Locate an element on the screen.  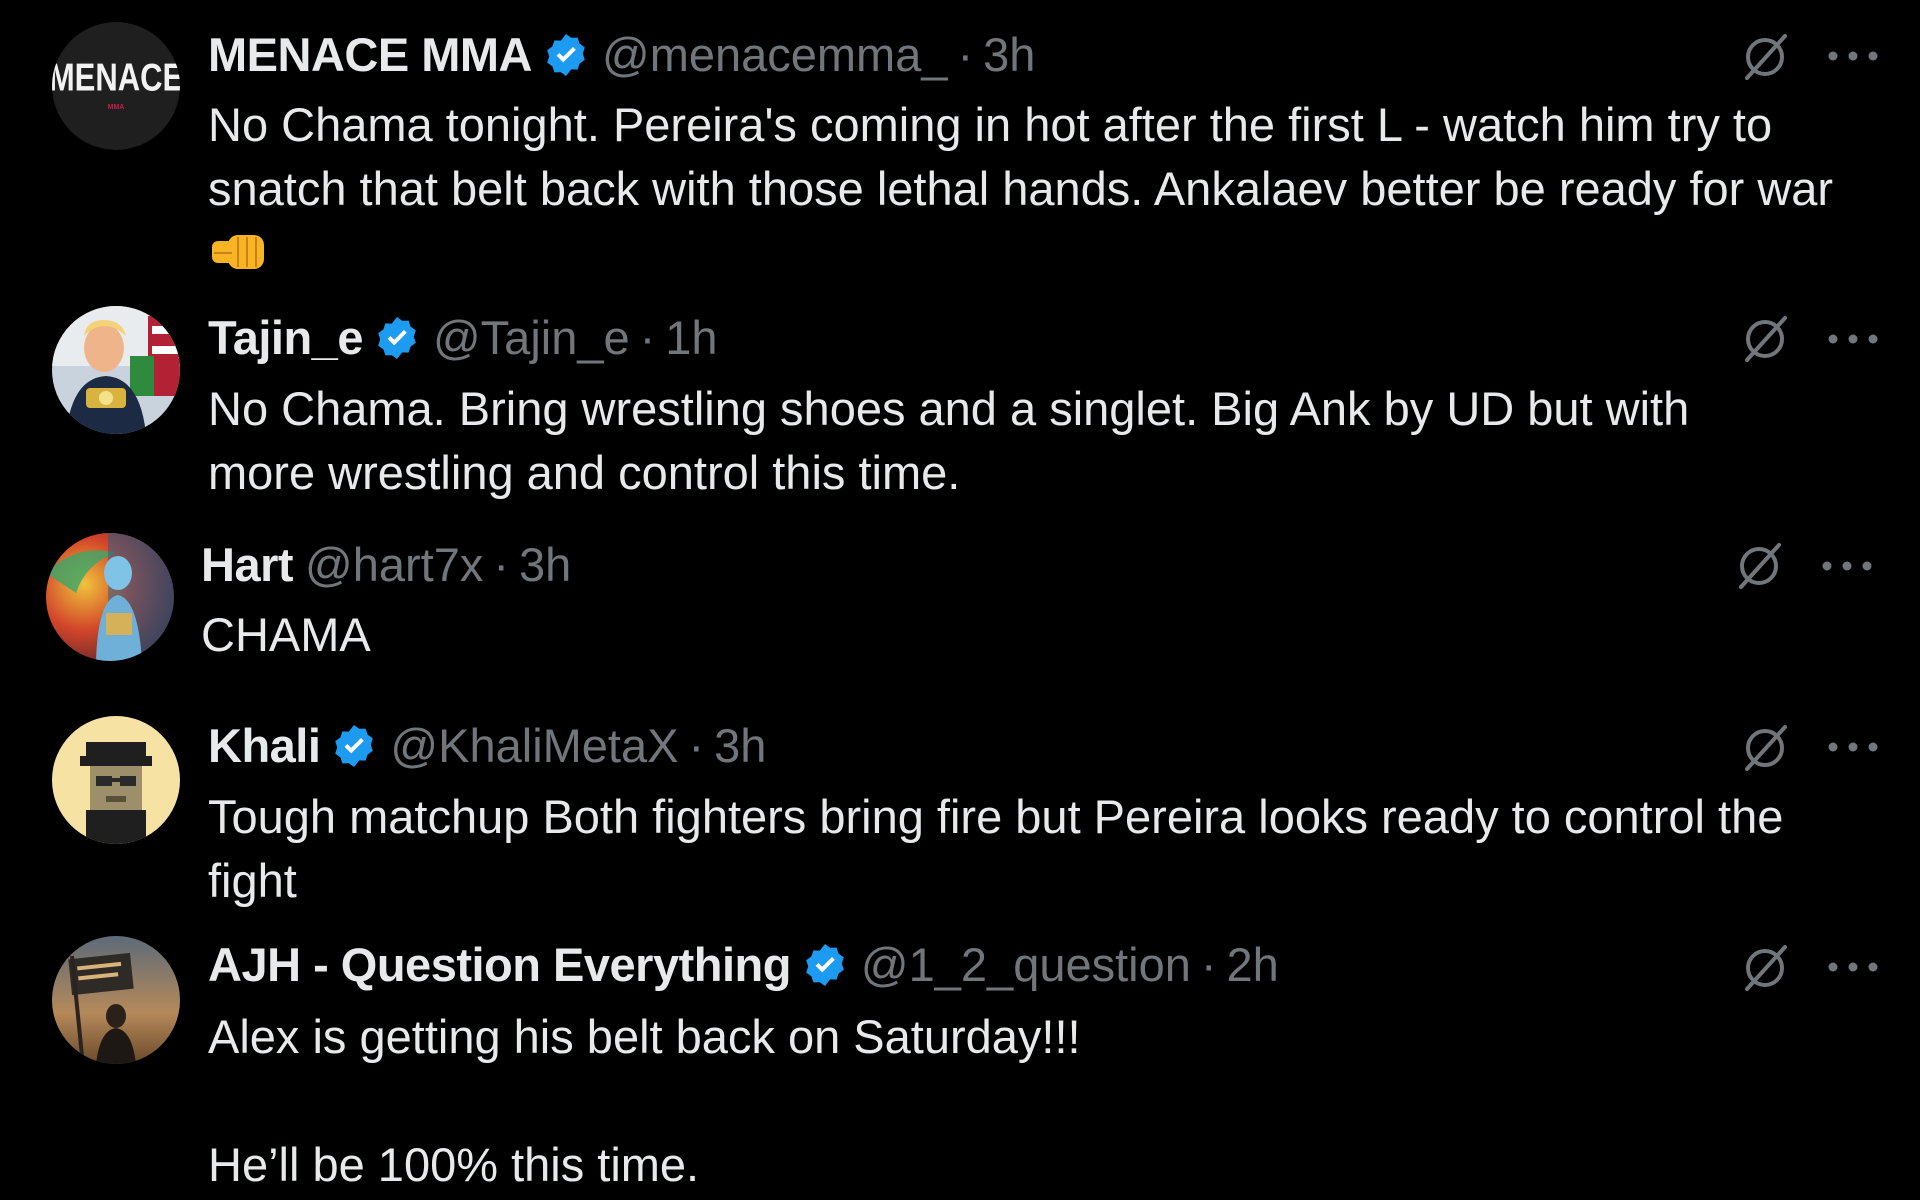
avatar-logo-text: MENACE is located at coordinates (116, 78).